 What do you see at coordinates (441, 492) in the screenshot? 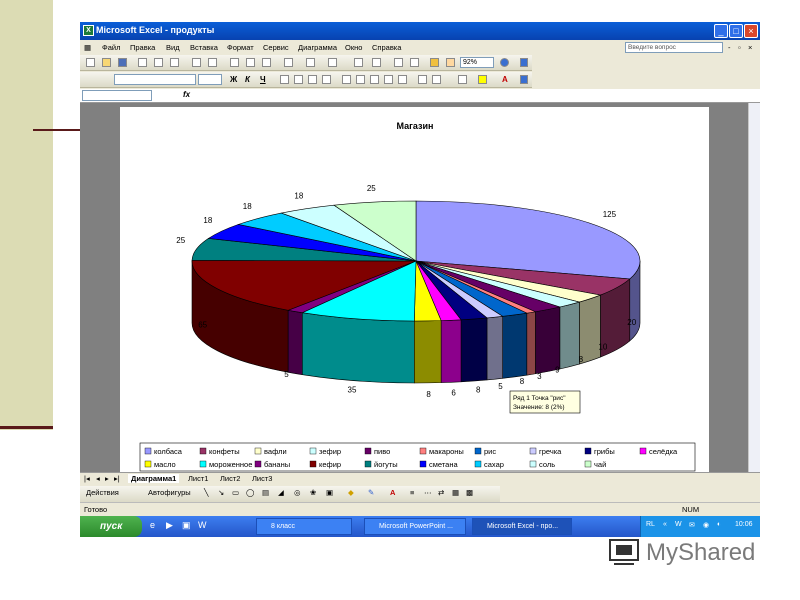
I see `arrow-style-icon: ⇄` at bounding box center [441, 492].